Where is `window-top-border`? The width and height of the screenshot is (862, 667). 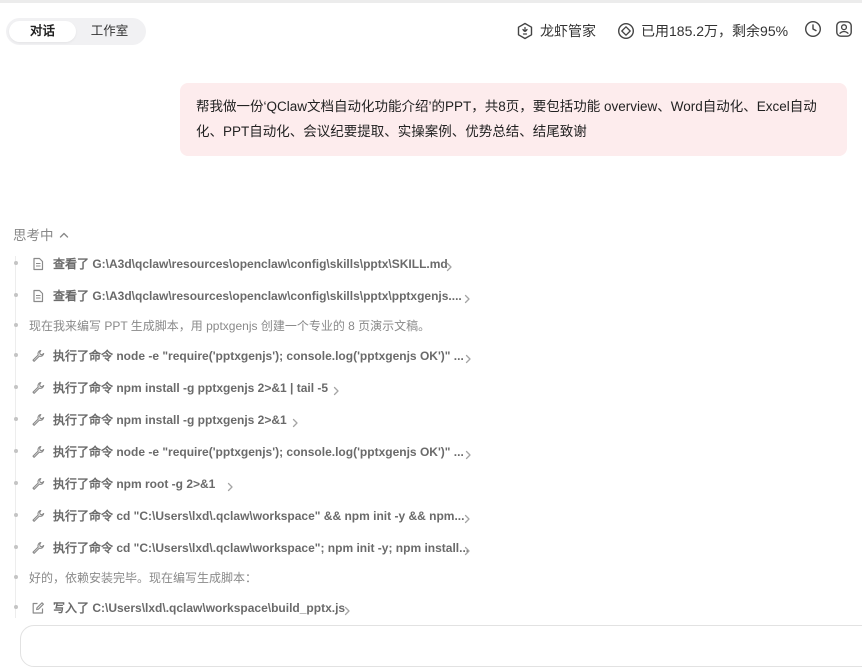 window-top-border is located at coordinates (431, 1).